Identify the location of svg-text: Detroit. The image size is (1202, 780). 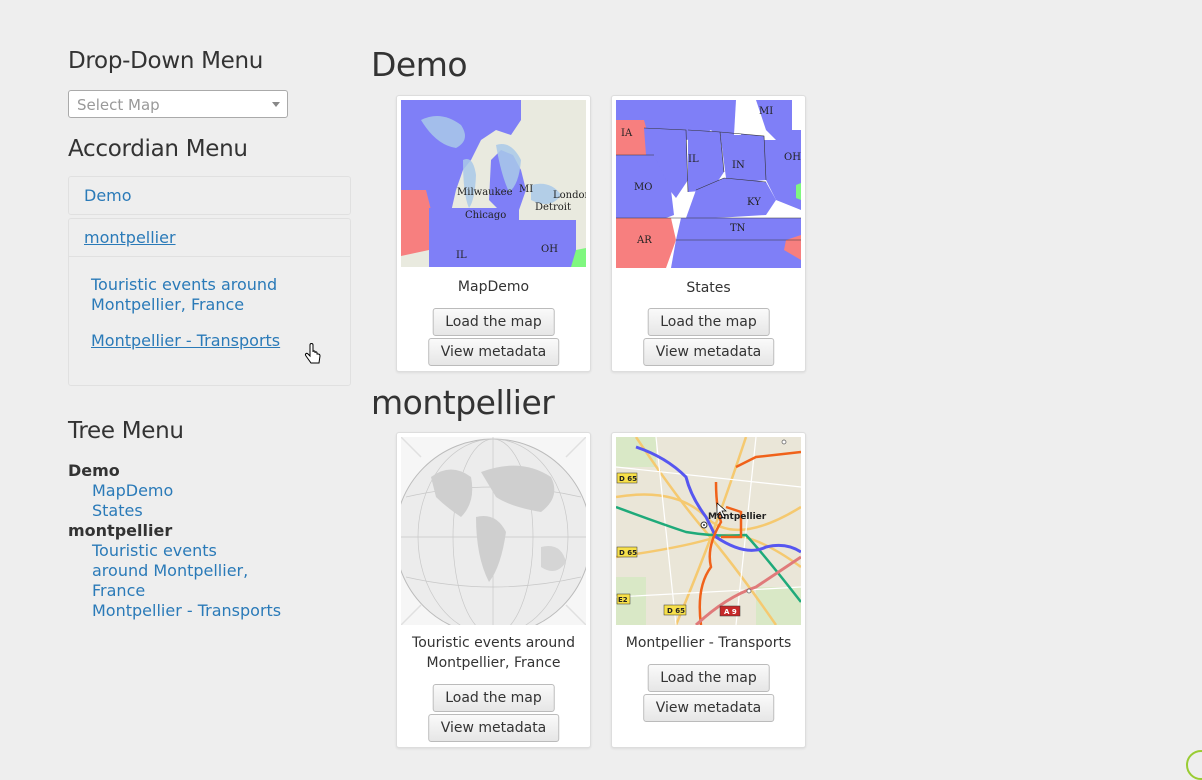
(553, 207).